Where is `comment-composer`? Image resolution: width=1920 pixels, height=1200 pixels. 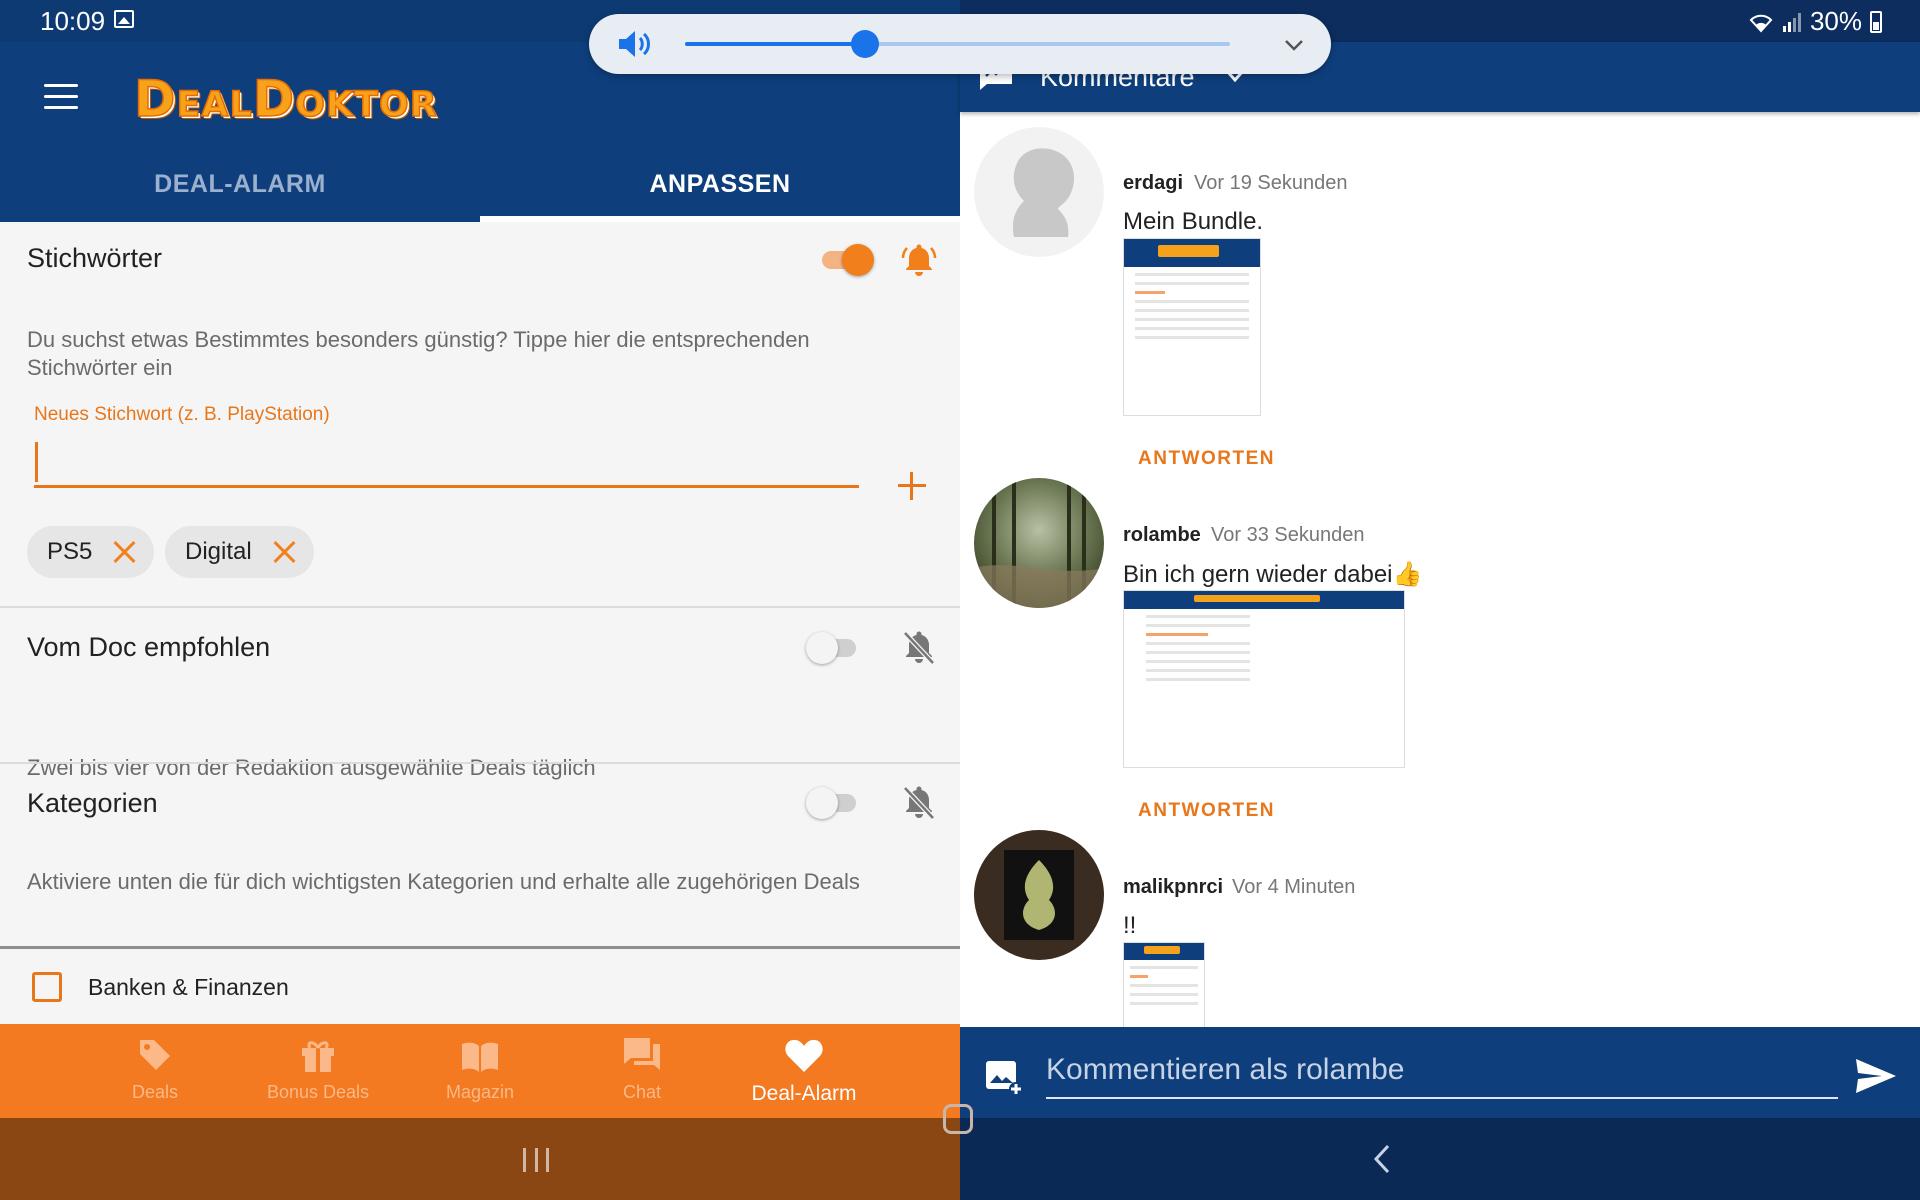
comment-composer is located at coordinates (1440, 1072).